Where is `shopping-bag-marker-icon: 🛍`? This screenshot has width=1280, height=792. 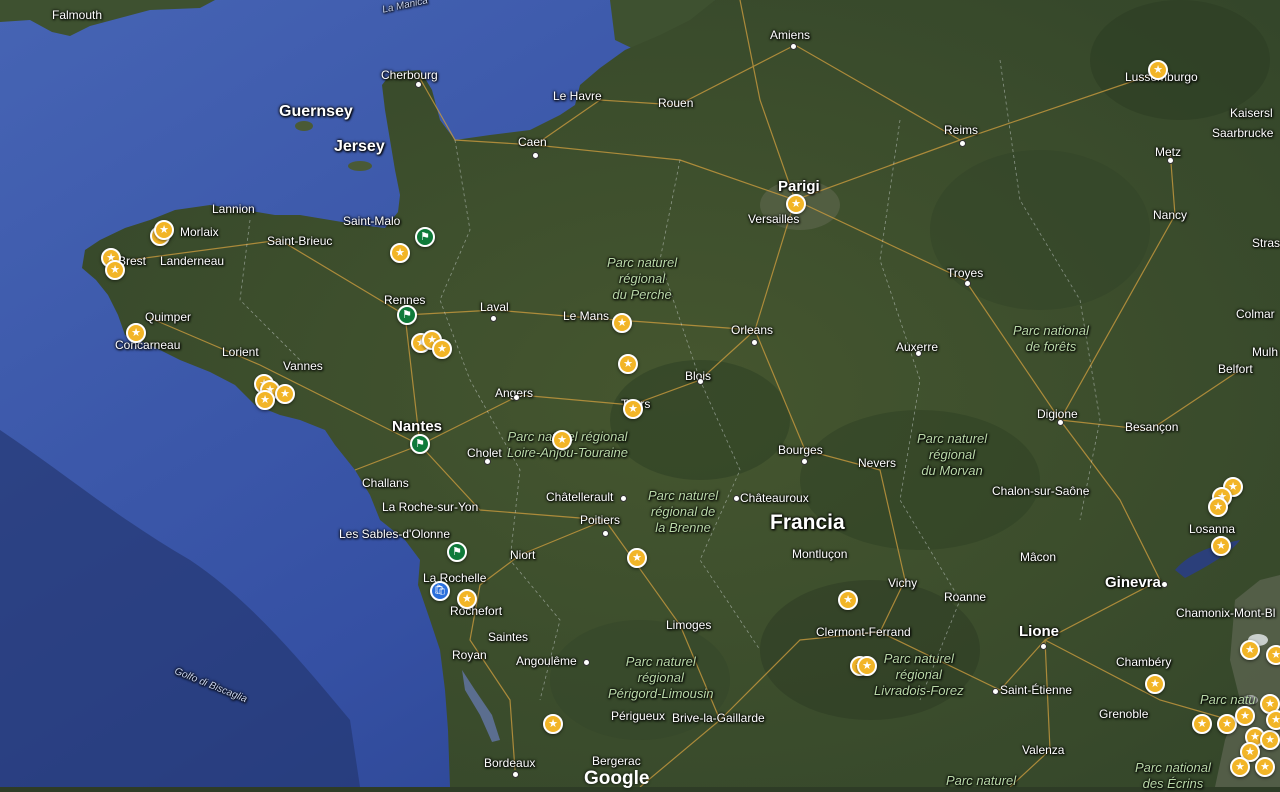 shopping-bag-marker-icon: 🛍 is located at coordinates (440, 591).